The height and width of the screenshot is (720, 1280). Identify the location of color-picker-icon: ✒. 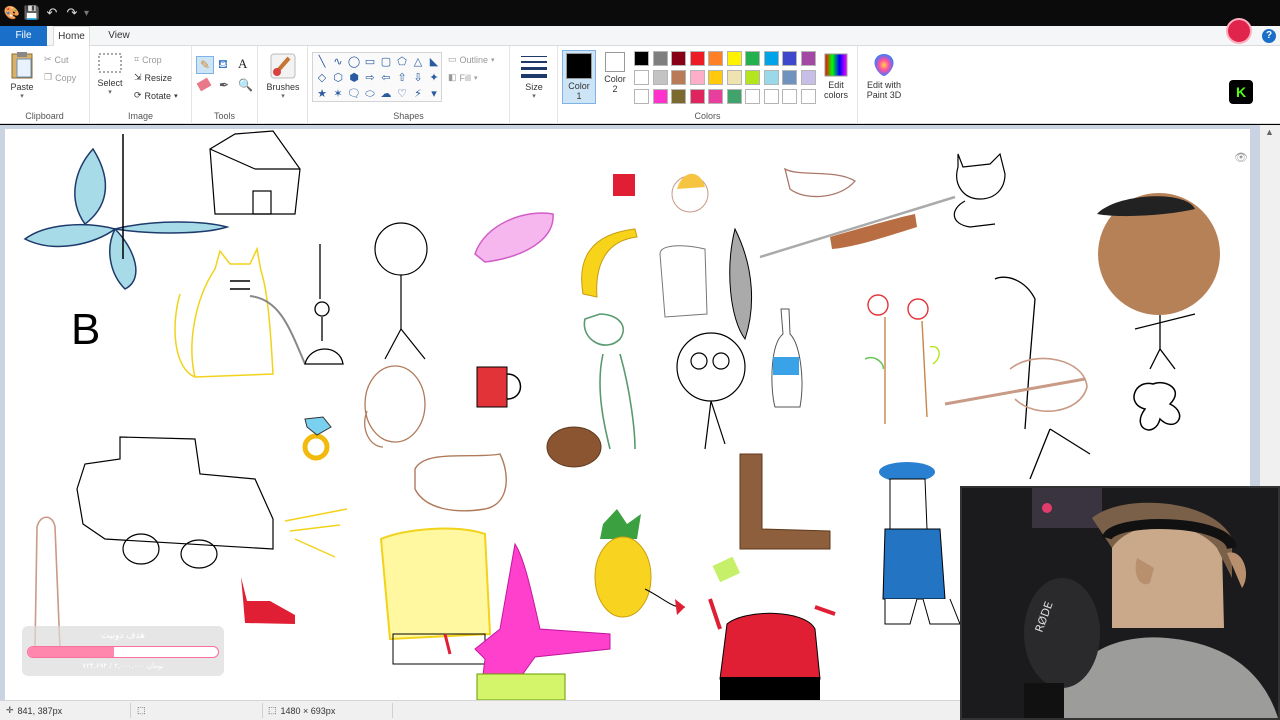
(224, 85).